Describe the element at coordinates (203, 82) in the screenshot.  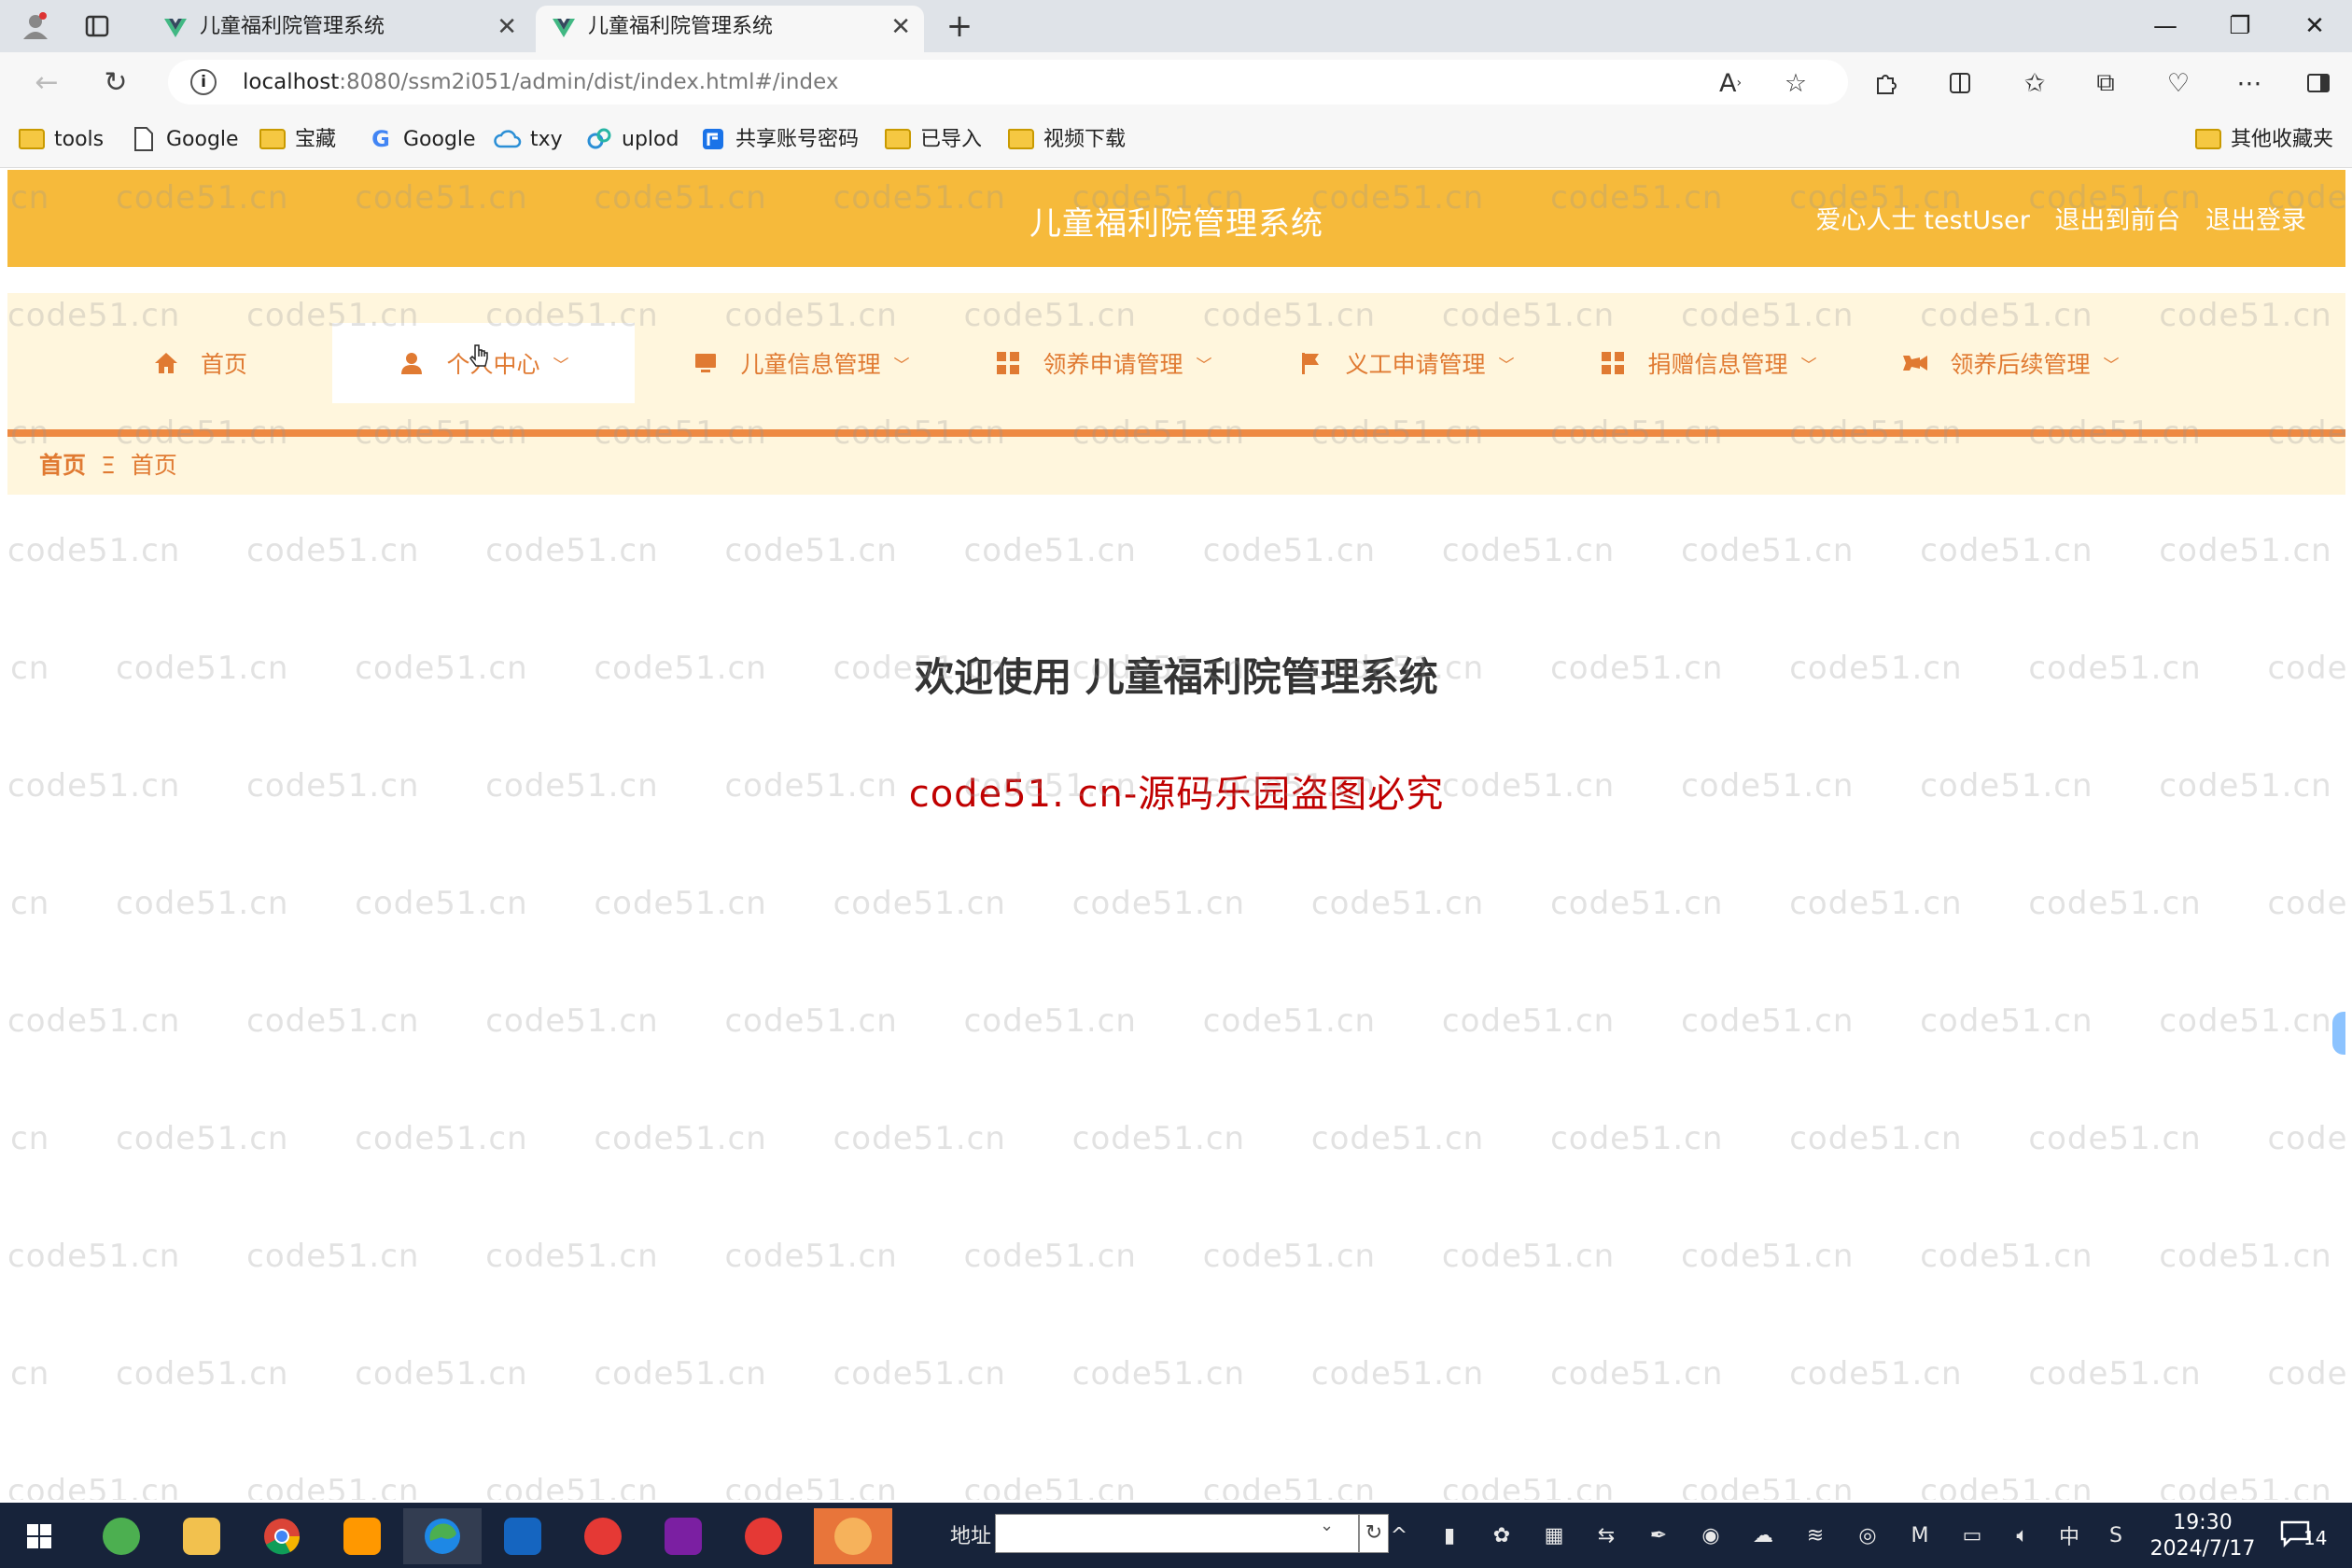
I see `site-info-icon: i` at that location.